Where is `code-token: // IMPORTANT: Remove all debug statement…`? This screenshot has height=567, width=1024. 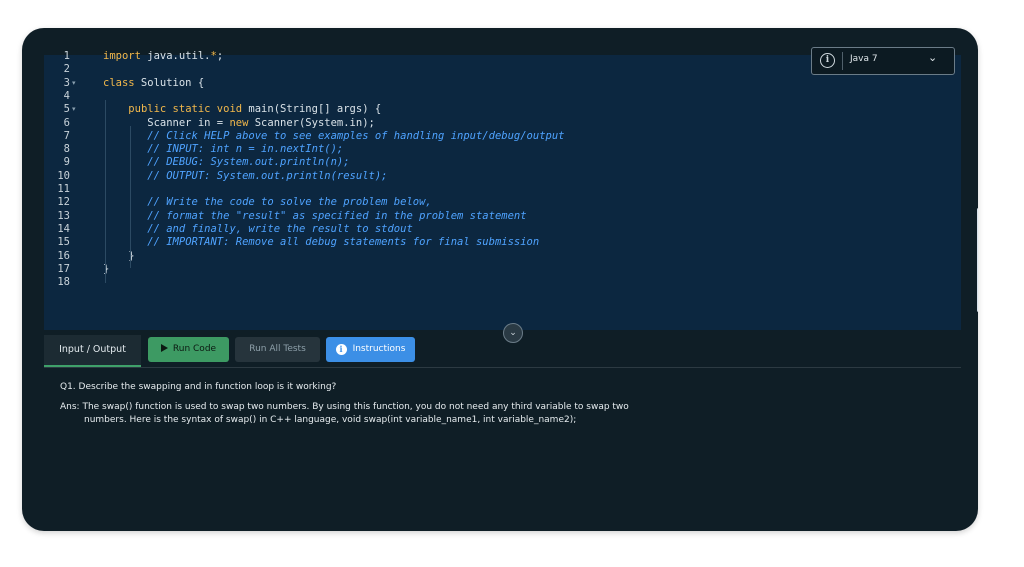
code-token: // IMPORTANT: Remove all debug statement… is located at coordinates (343, 242).